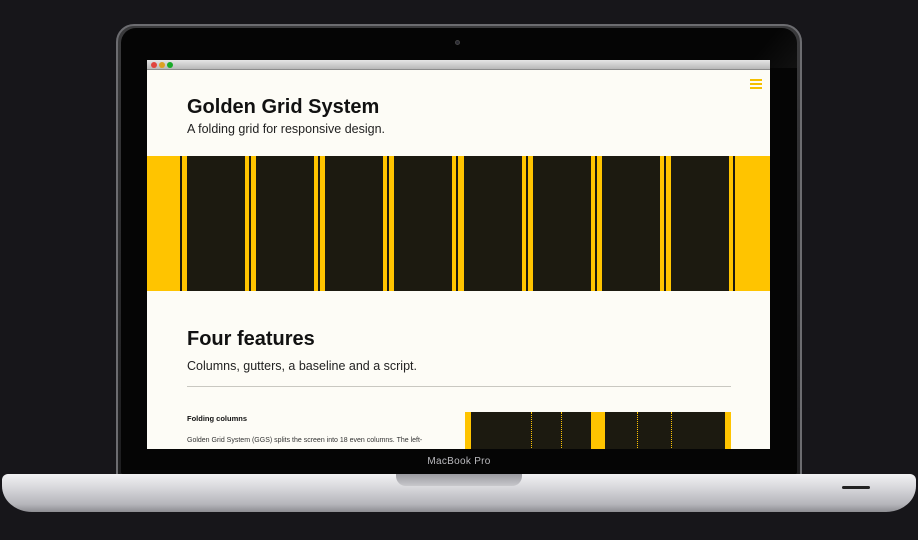 The width and height of the screenshot is (918, 540). Describe the element at coordinates (457, 42) in the screenshot. I see `camera-icon` at that location.